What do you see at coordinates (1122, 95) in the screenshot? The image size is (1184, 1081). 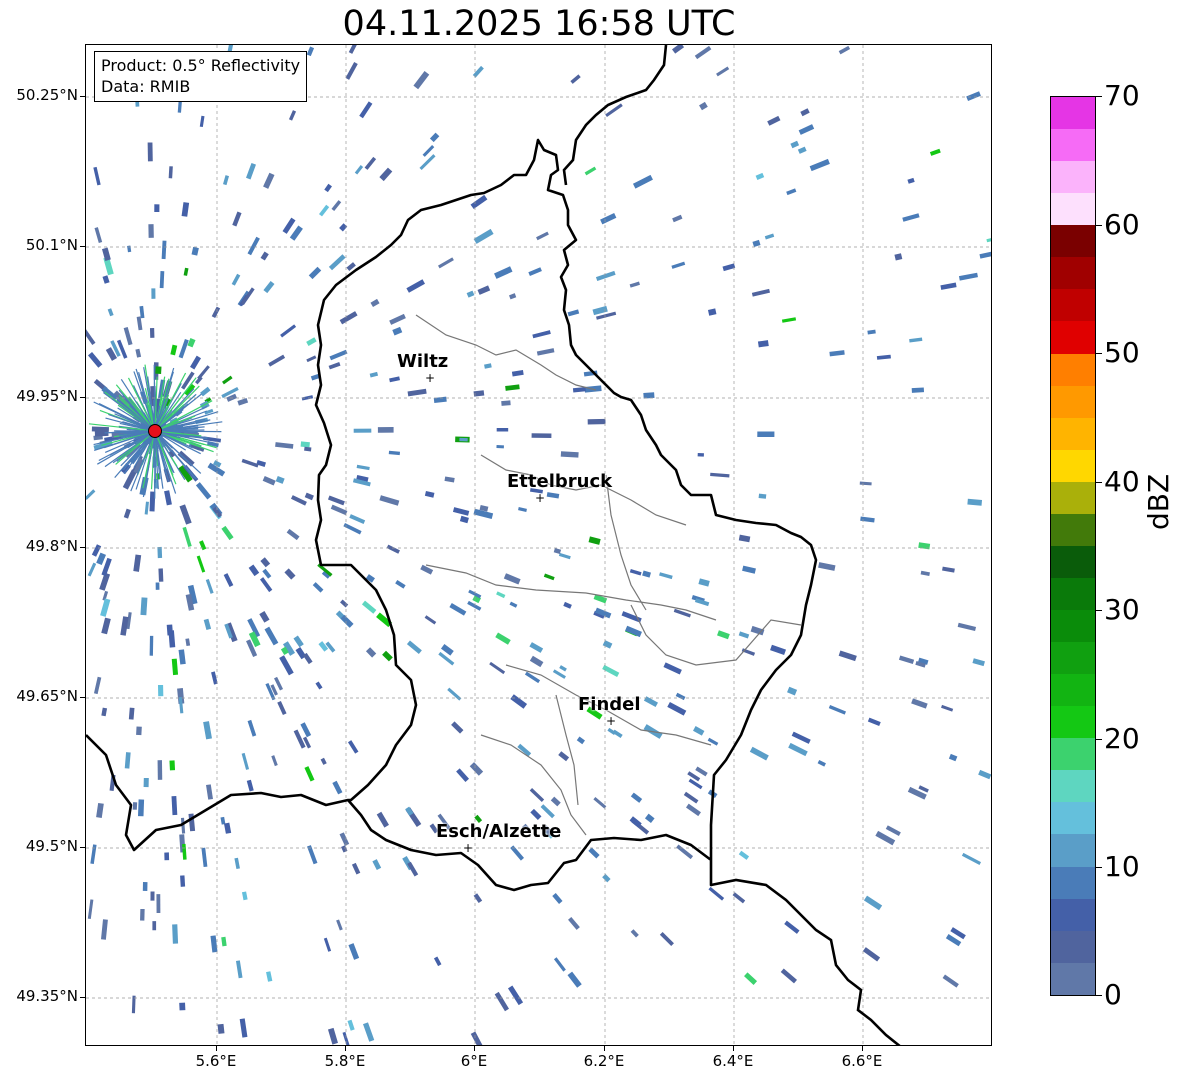 I see `colorbar-label: 70` at bounding box center [1122, 95].